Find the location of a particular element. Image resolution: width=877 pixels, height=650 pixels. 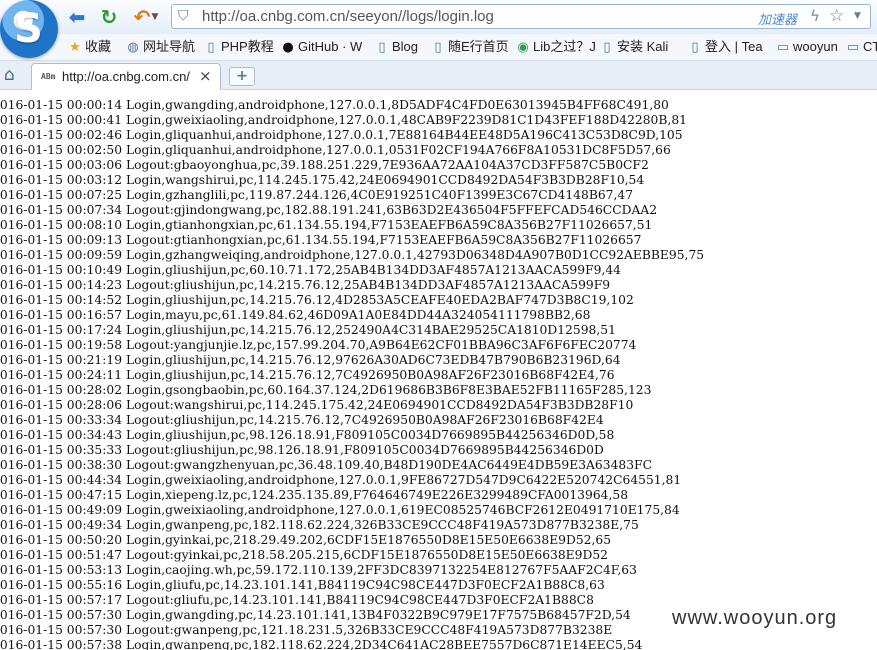

undo-dropdown-icon: ▼ is located at coordinates (155, 17).